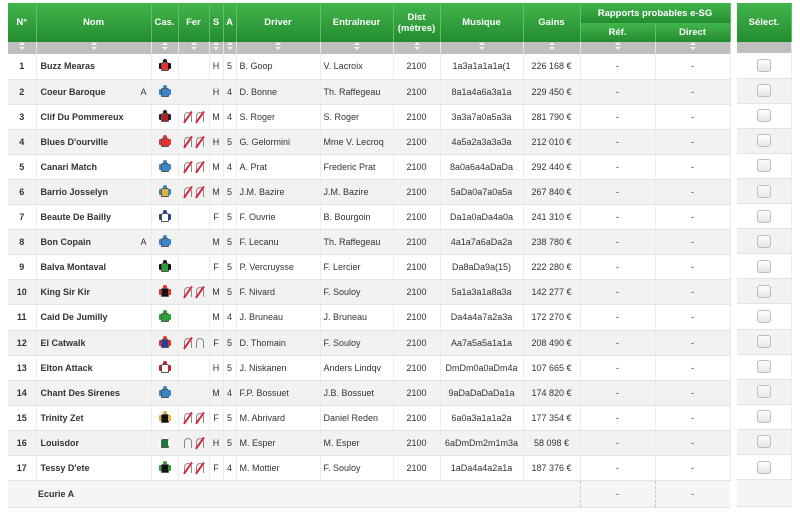 This screenshot has width=800, height=519. What do you see at coordinates (278, 48) in the screenshot?
I see `sort-driver` at bounding box center [278, 48].